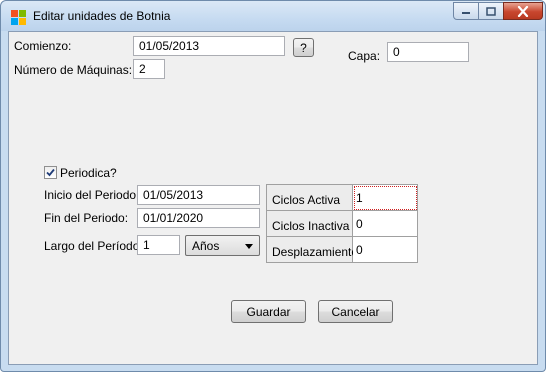 The image size is (560, 378). I want to click on maquinas-label: Número de Máquinas:, so click(73, 70).